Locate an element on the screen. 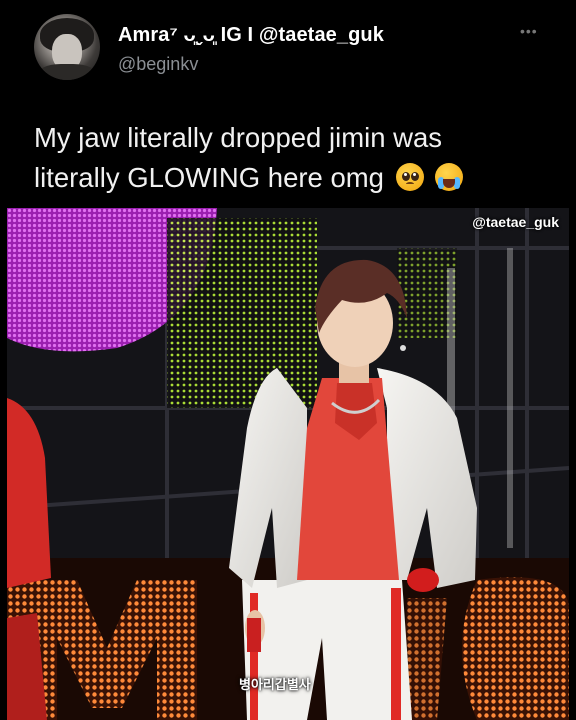 This screenshot has width=576, height=720. pleading-face-emoji is located at coordinates (409, 177).